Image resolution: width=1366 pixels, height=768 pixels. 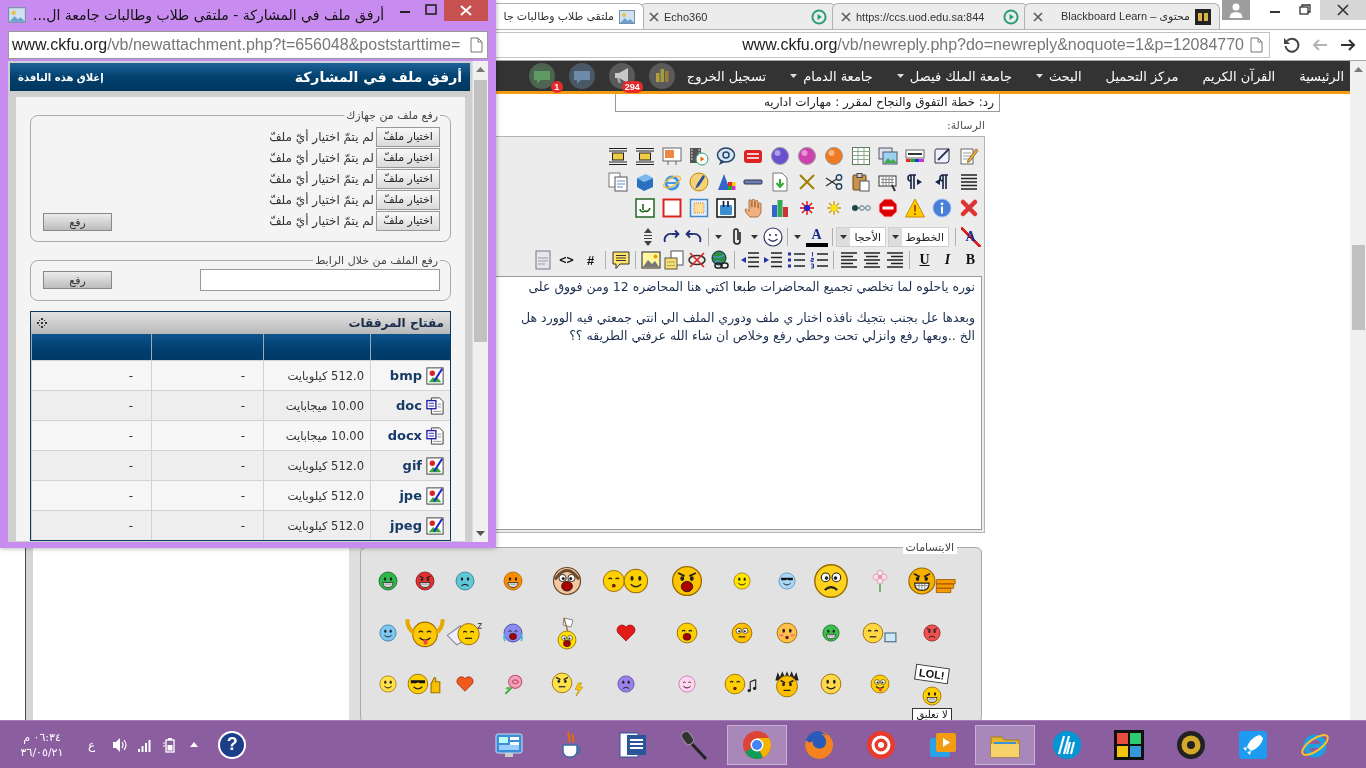 I want to click on annoyed-face-icon, so click(x=567, y=684).